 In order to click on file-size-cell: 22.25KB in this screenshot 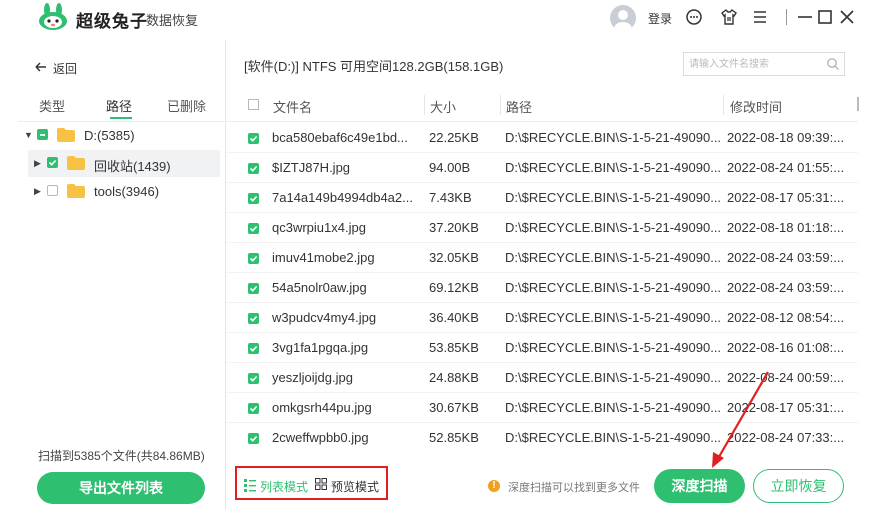, I will do `click(454, 137)`.